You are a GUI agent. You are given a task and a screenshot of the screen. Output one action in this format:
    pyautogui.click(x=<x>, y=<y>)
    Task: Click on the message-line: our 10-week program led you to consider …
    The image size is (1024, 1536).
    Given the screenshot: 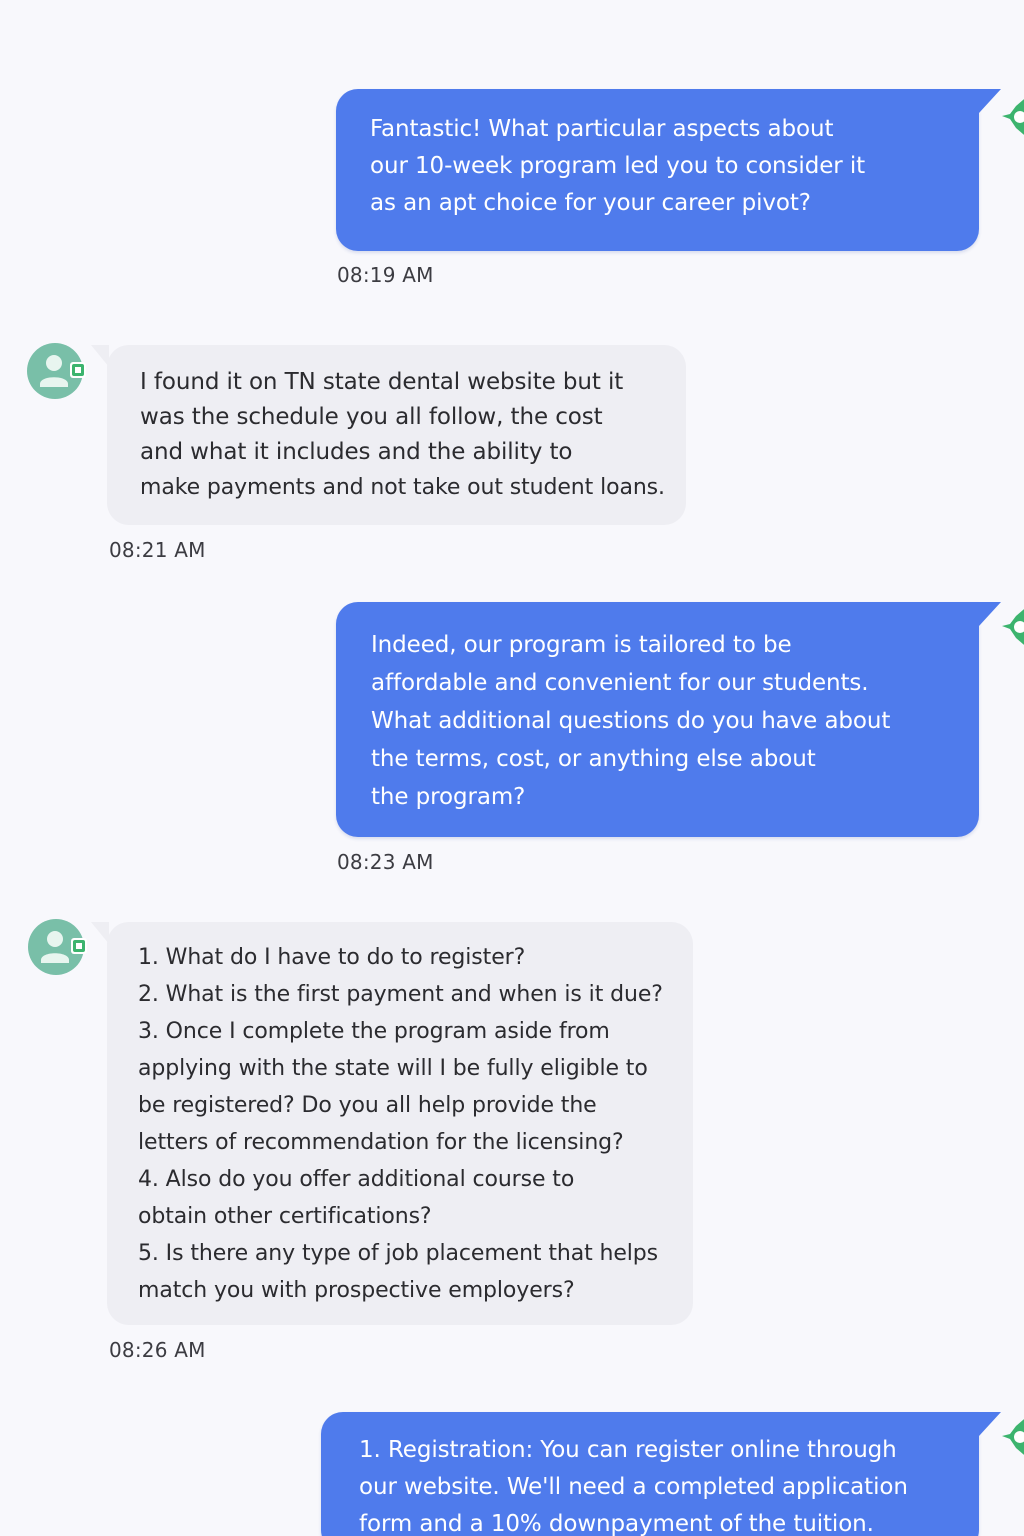 What is the action you would take?
    pyautogui.click(x=618, y=166)
    